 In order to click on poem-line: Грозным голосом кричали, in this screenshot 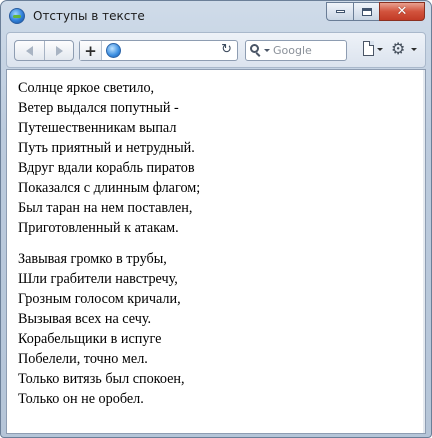, I will do `click(99, 299)`.